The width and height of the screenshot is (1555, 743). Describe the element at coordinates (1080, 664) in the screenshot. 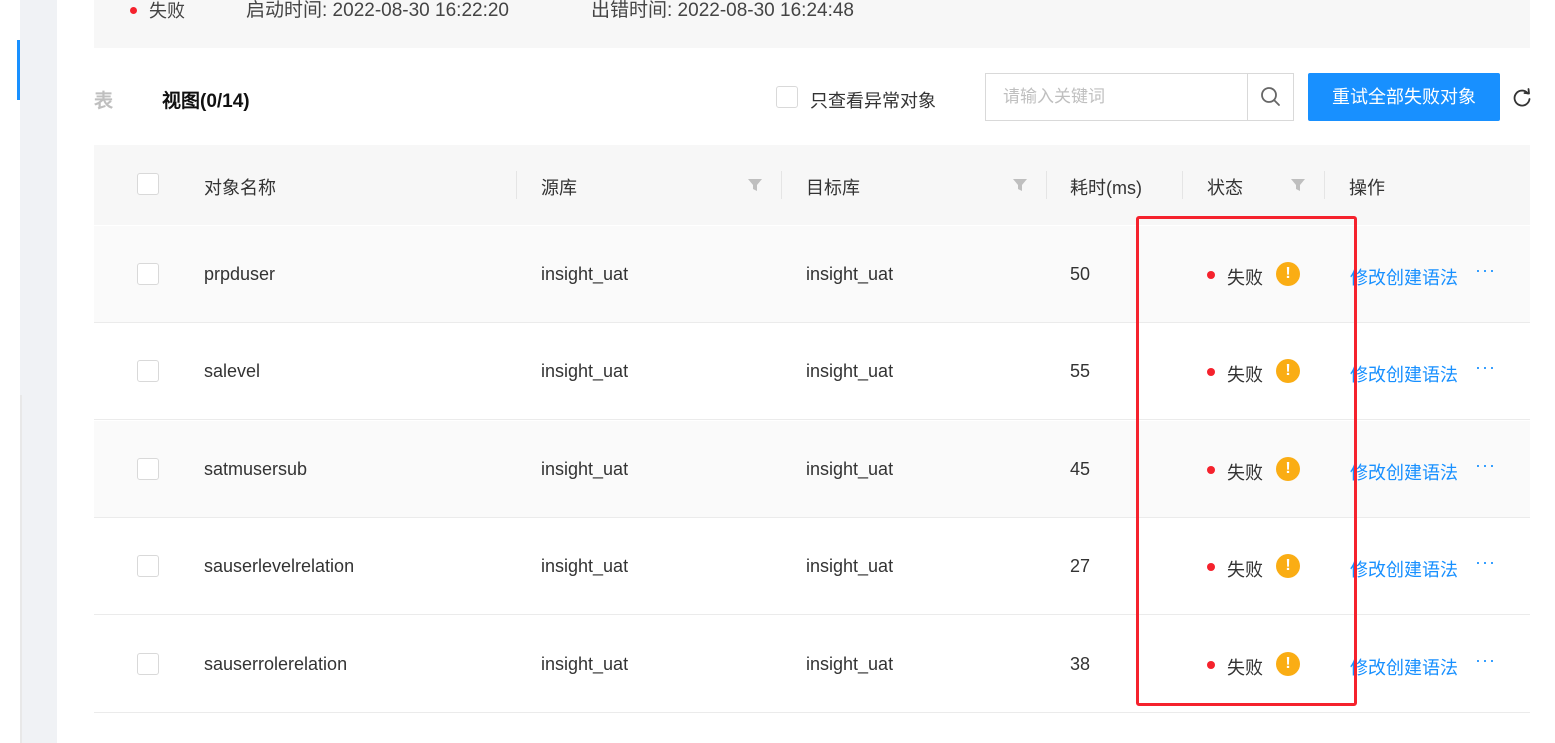

I see `elapsed-ms: 38` at that location.